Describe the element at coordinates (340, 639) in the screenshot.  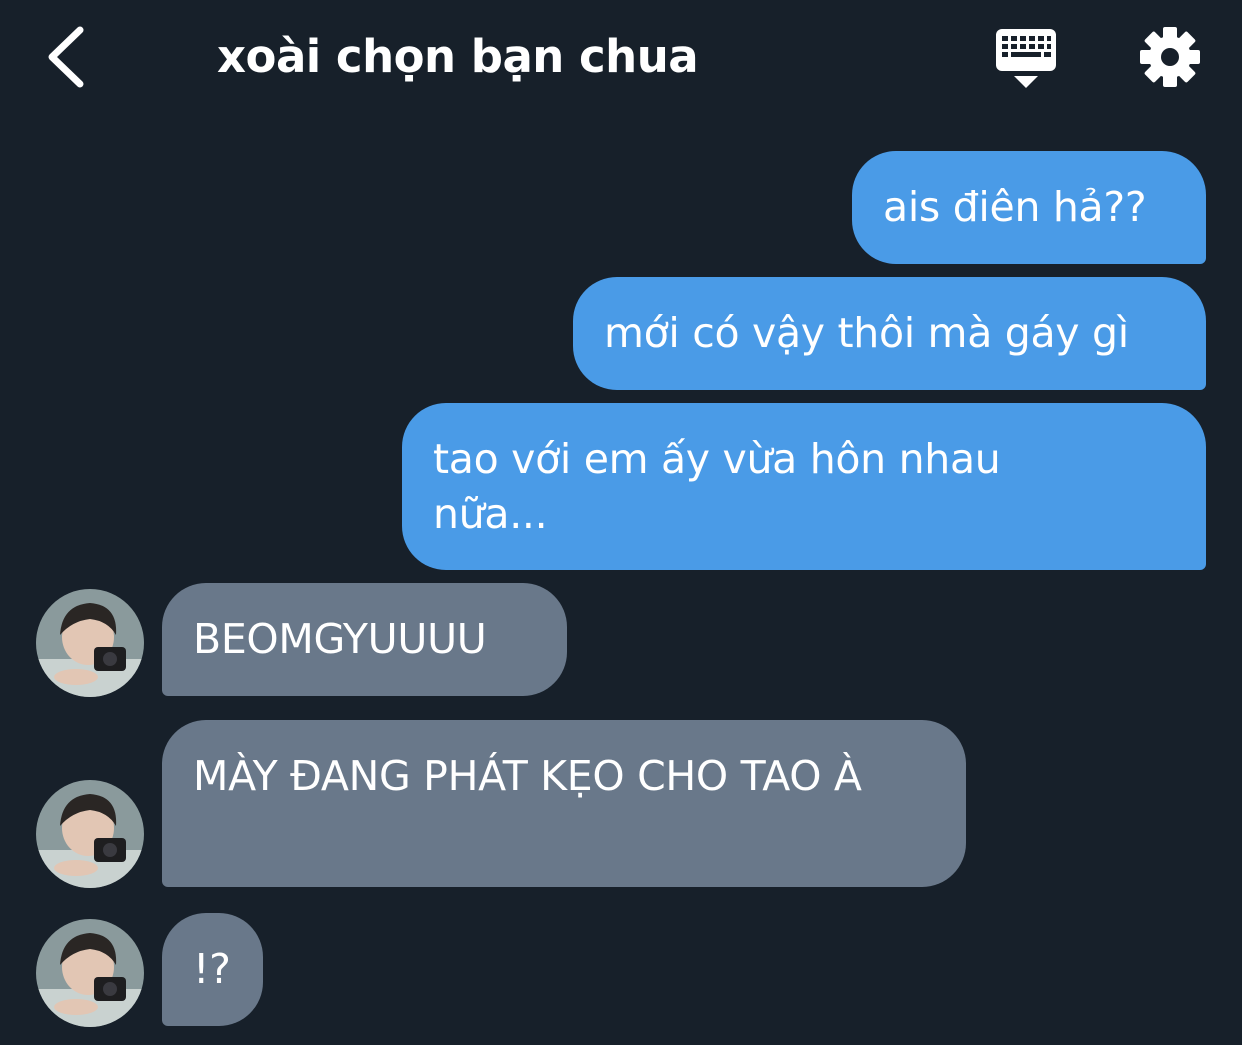
I see `message-text: BEOMGYUUUU` at that location.